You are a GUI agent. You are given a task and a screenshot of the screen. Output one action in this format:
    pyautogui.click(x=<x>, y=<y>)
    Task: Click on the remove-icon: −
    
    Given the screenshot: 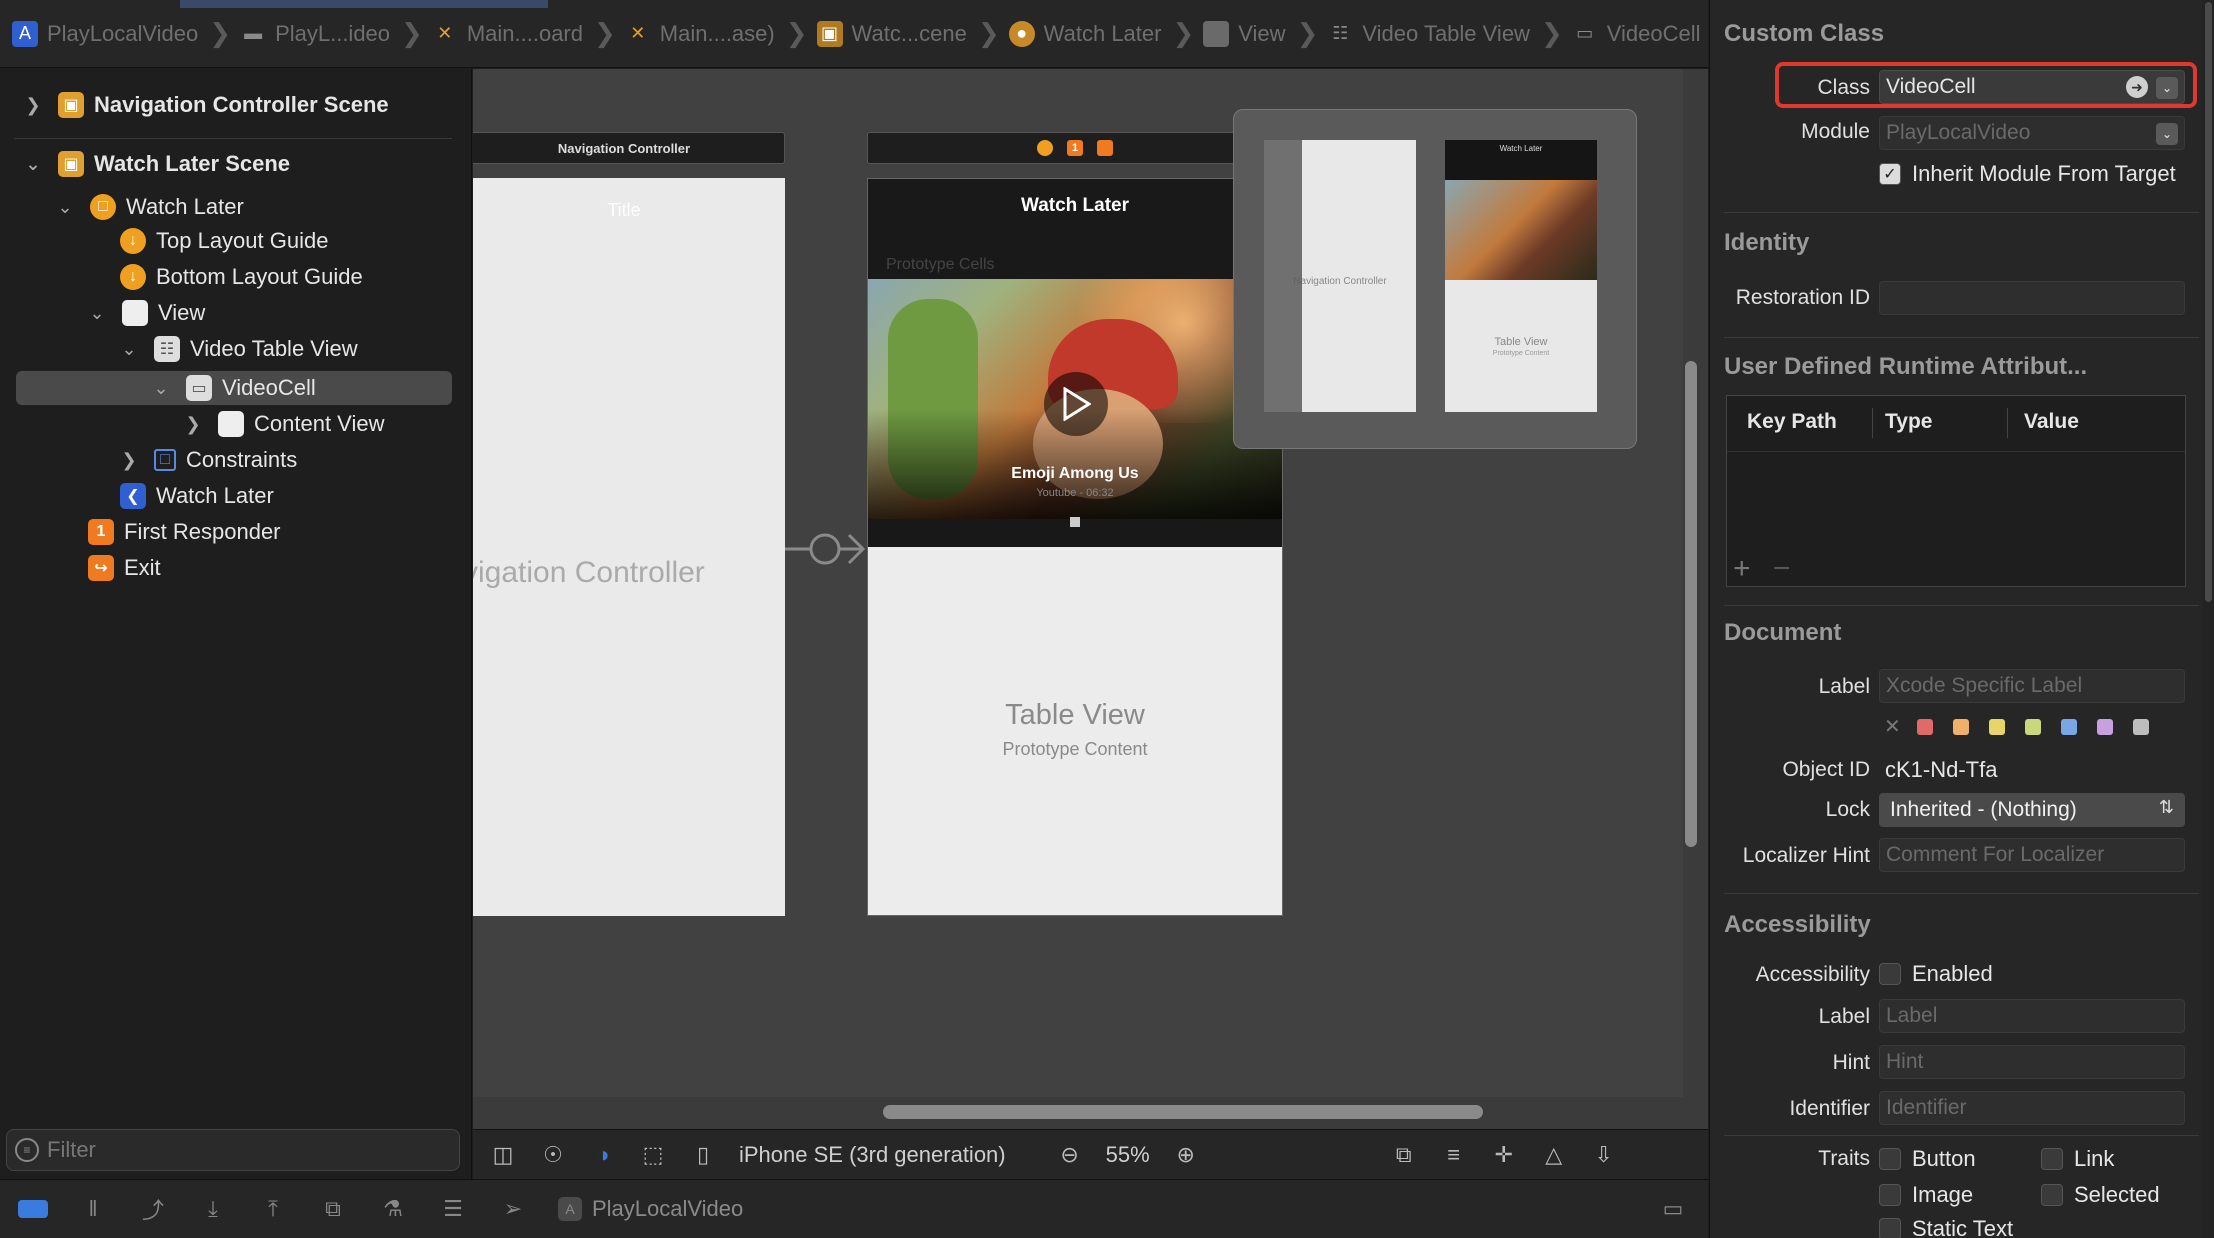 What is the action you would take?
    pyautogui.click(x=1782, y=569)
    